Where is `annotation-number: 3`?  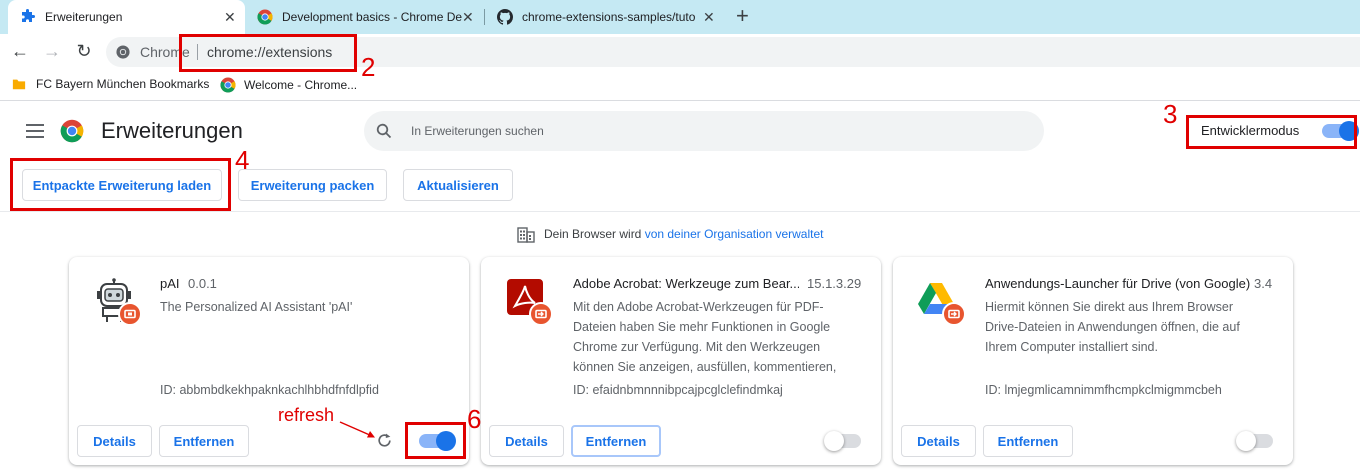 annotation-number: 3 is located at coordinates (1170, 114).